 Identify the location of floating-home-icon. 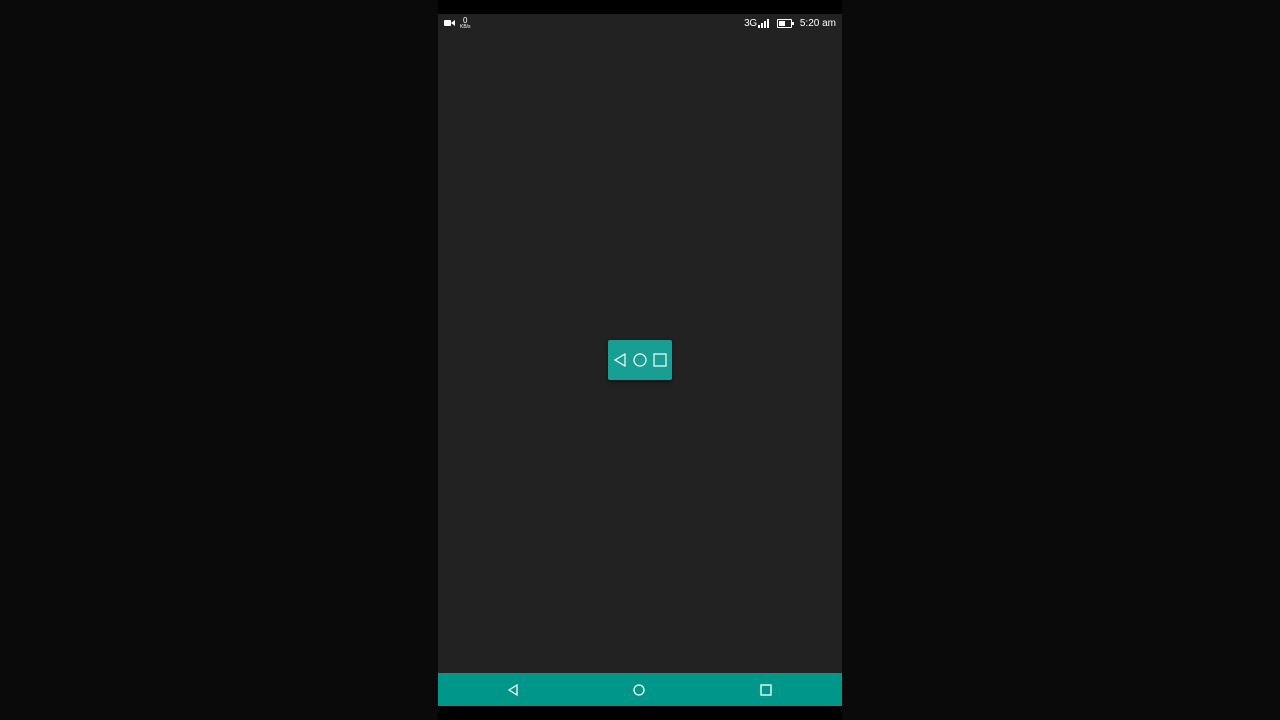
(640, 360).